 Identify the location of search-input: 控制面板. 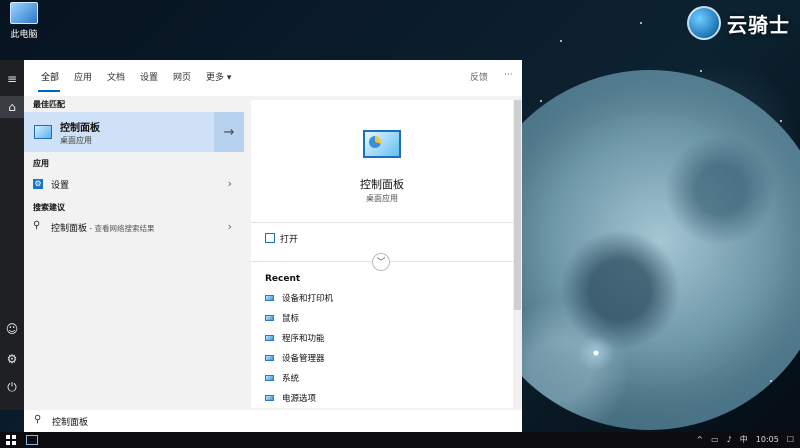
(70, 421).